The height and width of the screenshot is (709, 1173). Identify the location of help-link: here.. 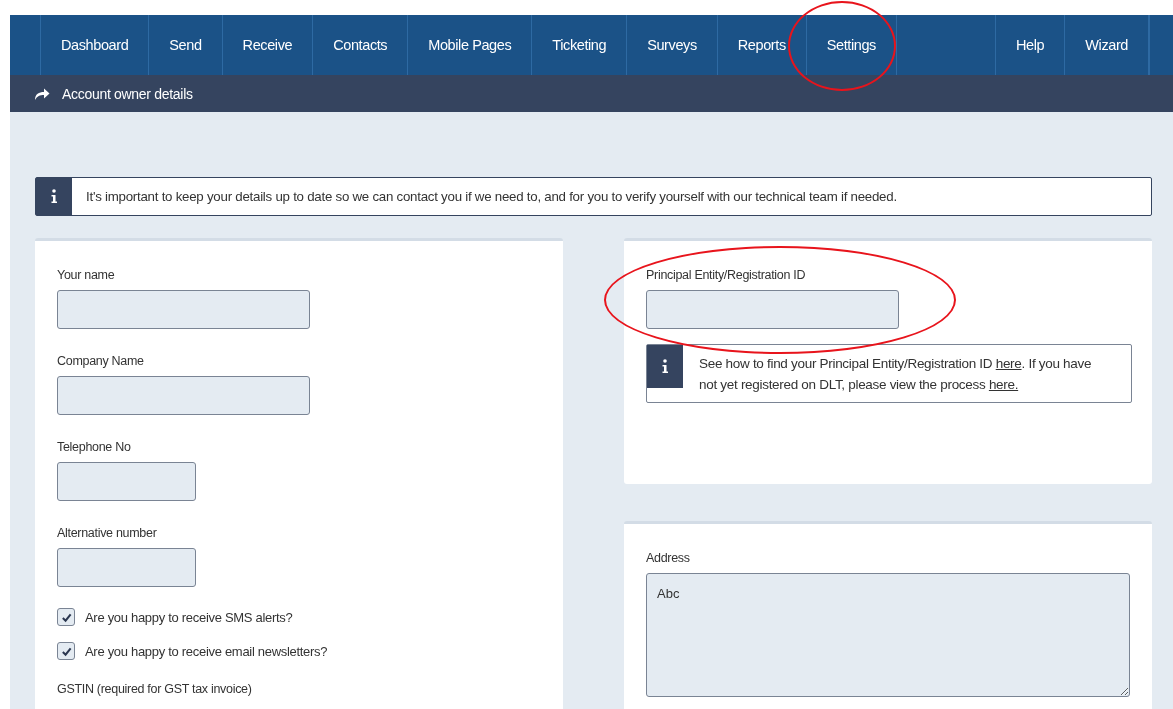
(1003, 384).